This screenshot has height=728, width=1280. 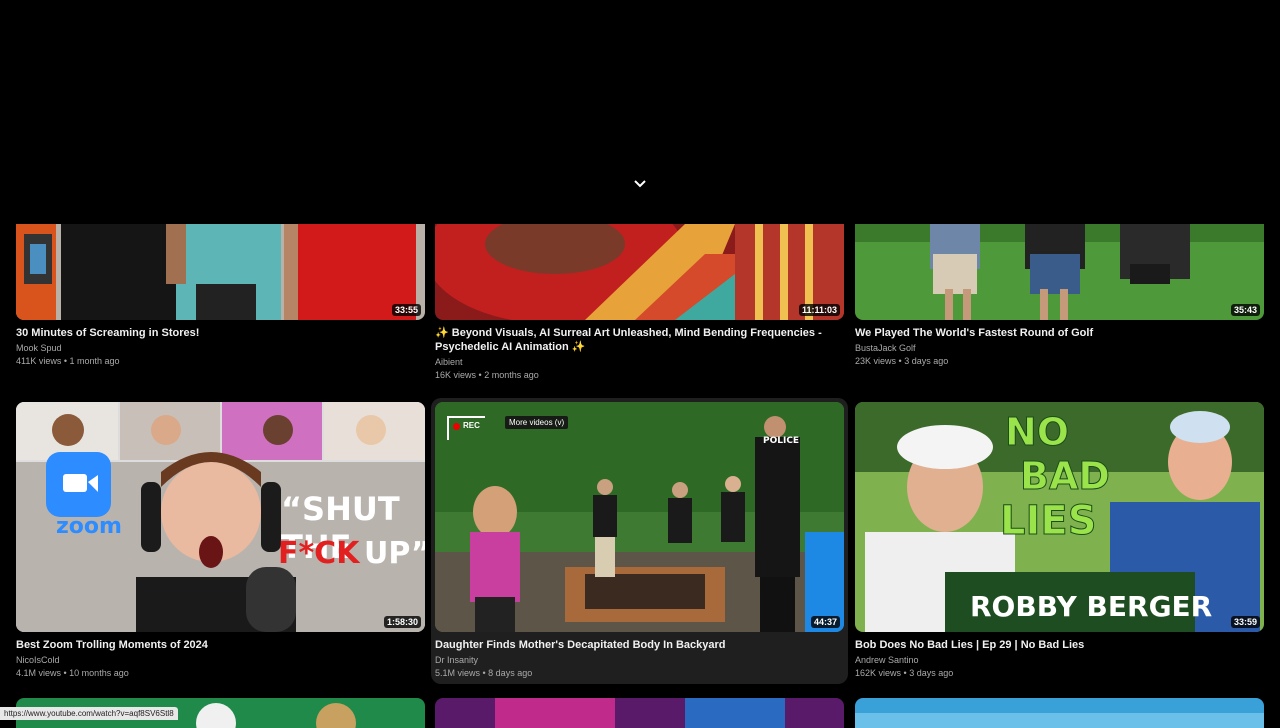 I want to click on channel-name: Mook Spud, so click(x=220, y=348).